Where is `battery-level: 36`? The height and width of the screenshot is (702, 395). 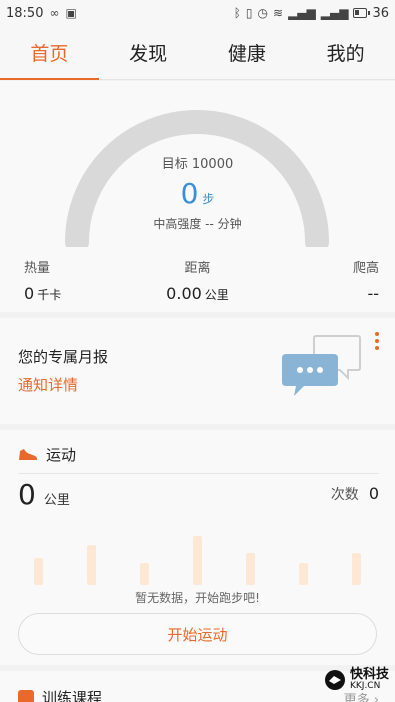 battery-level: 36 is located at coordinates (380, 13).